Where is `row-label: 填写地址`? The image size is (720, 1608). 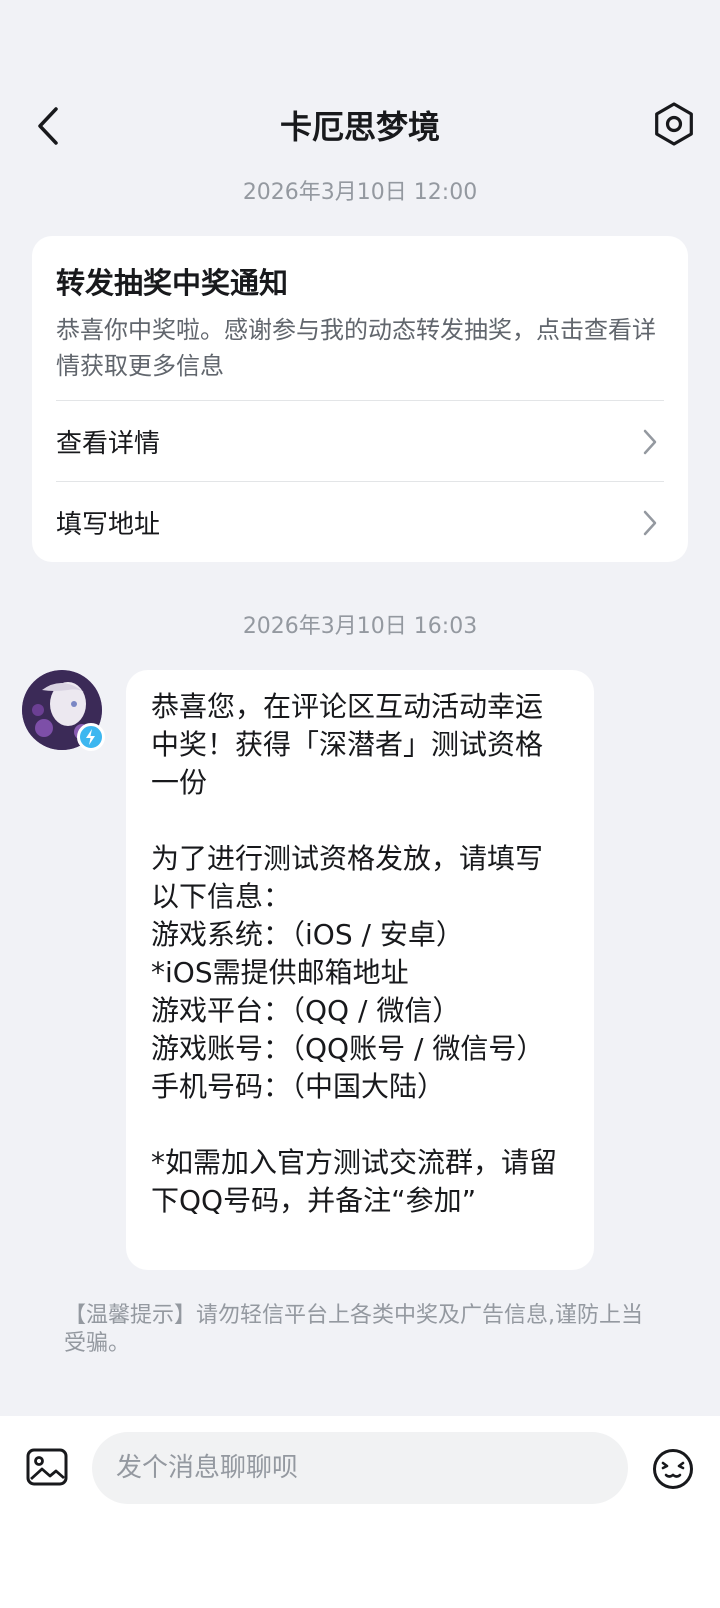 row-label: 填写地址 is located at coordinates (108, 525).